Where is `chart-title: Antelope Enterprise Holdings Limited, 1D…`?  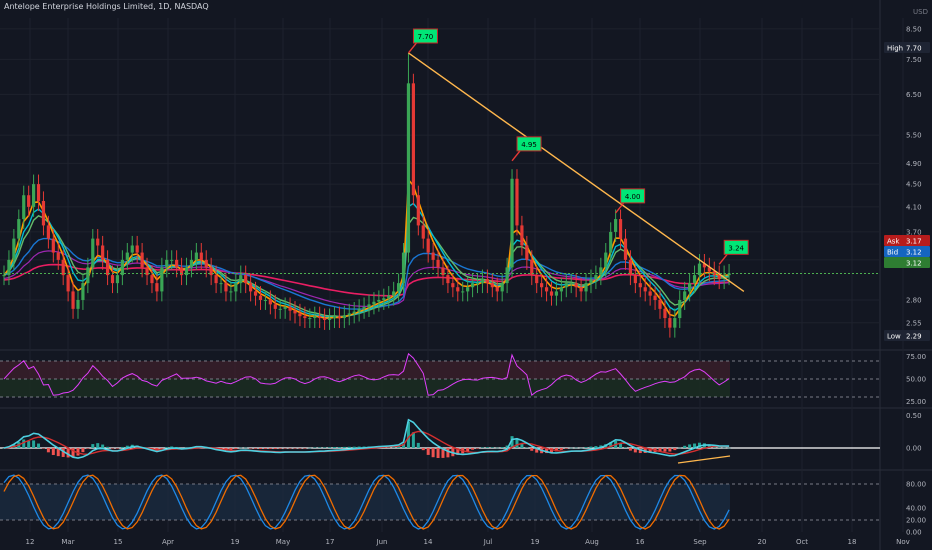
chart-title: Antelope Enterprise Holdings Limited, 1D… is located at coordinates (106, 6).